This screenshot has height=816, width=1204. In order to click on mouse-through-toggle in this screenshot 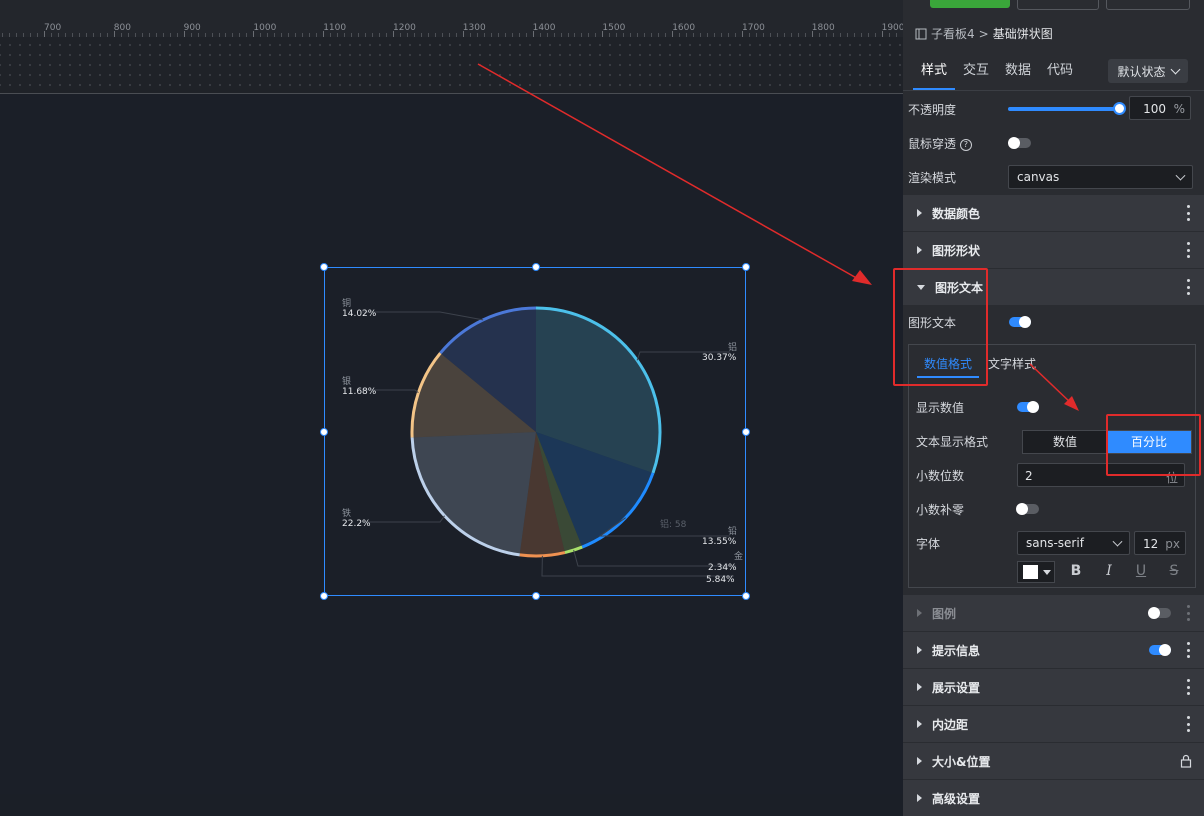, I will do `click(1020, 143)`.